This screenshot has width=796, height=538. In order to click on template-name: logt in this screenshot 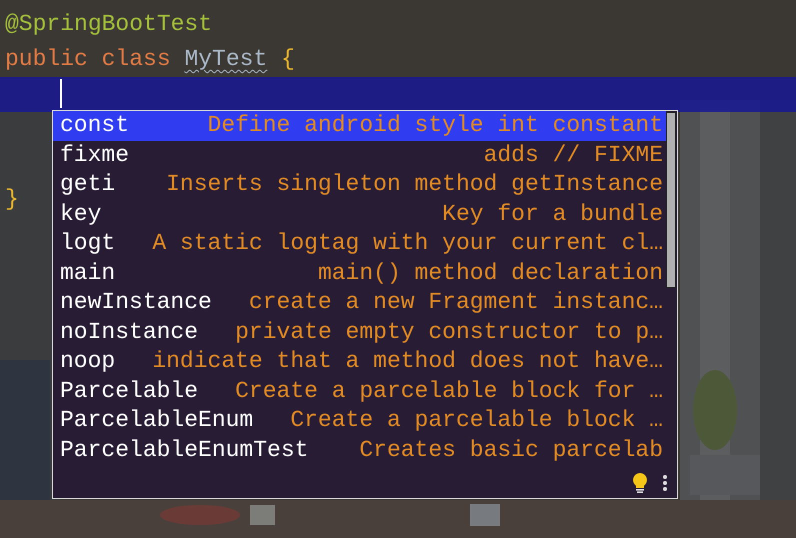, I will do `click(88, 243)`.